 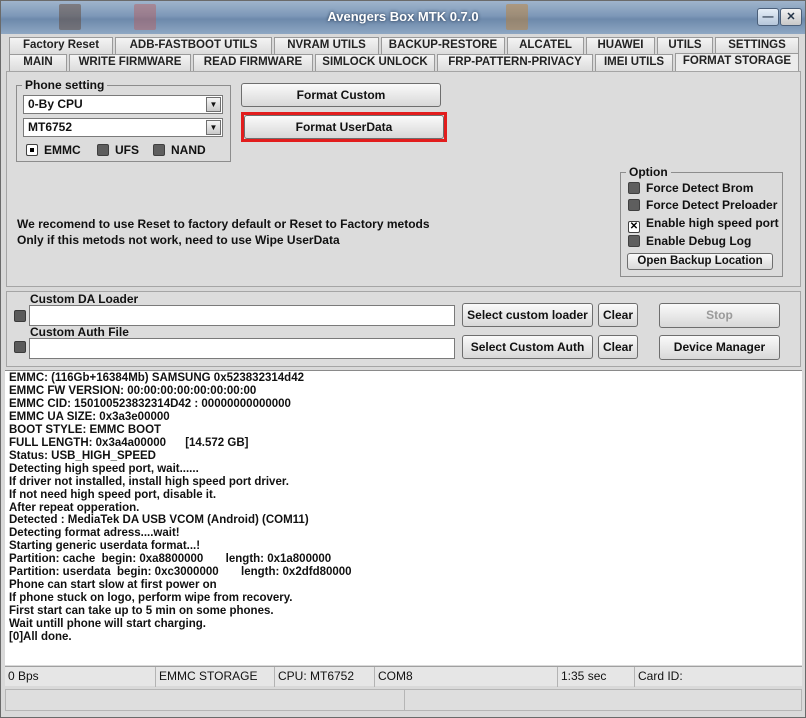 What do you see at coordinates (618, 347) in the screenshot?
I see `clear-auth-button: Clear` at bounding box center [618, 347].